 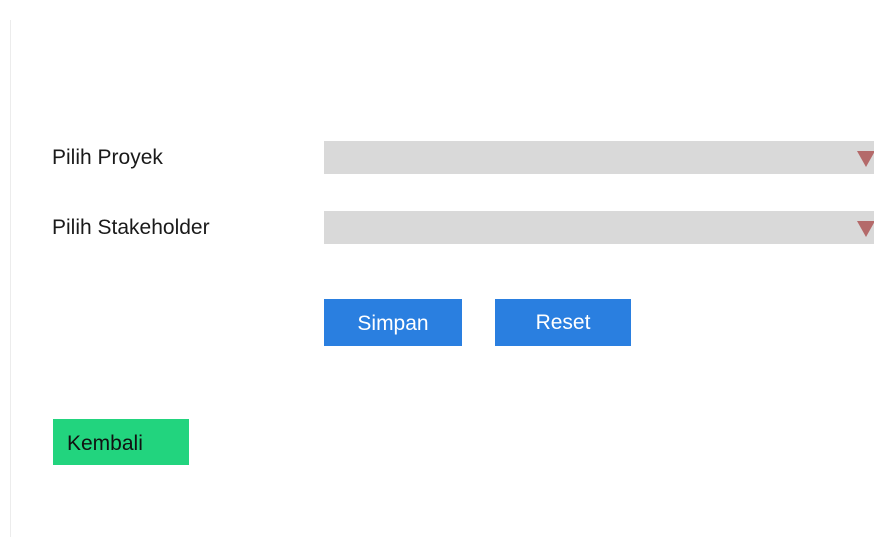 I want to click on stakeholder-label: Pilih Stakeholder, so click(x=131, y=227).